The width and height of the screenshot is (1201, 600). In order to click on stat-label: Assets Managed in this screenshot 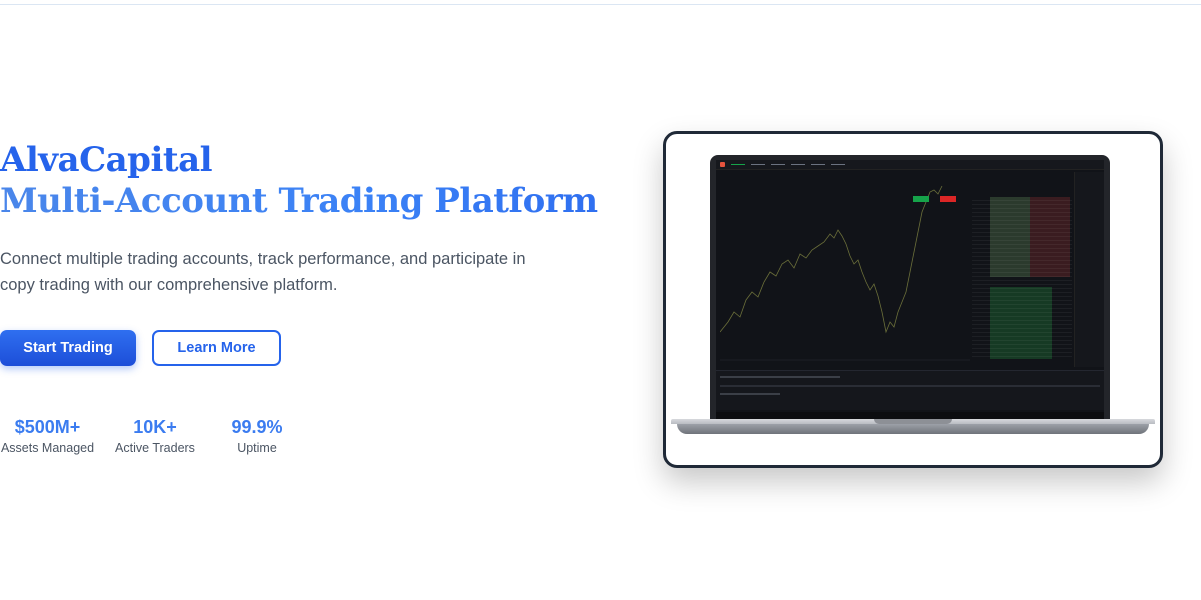, I will do `click(47, 448)`.